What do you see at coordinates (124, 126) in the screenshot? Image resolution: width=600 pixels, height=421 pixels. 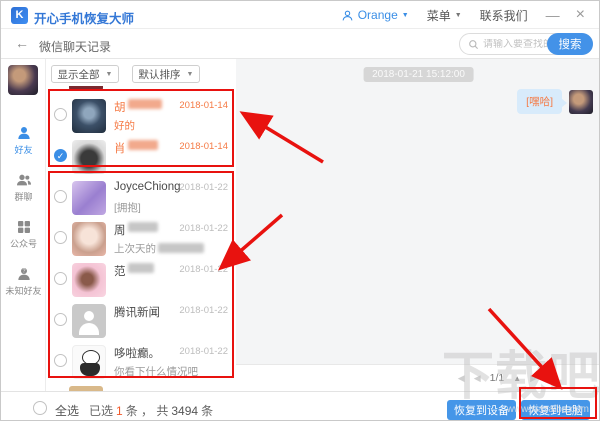 I see `last-message: 好的` at bounding box center [124, 126].